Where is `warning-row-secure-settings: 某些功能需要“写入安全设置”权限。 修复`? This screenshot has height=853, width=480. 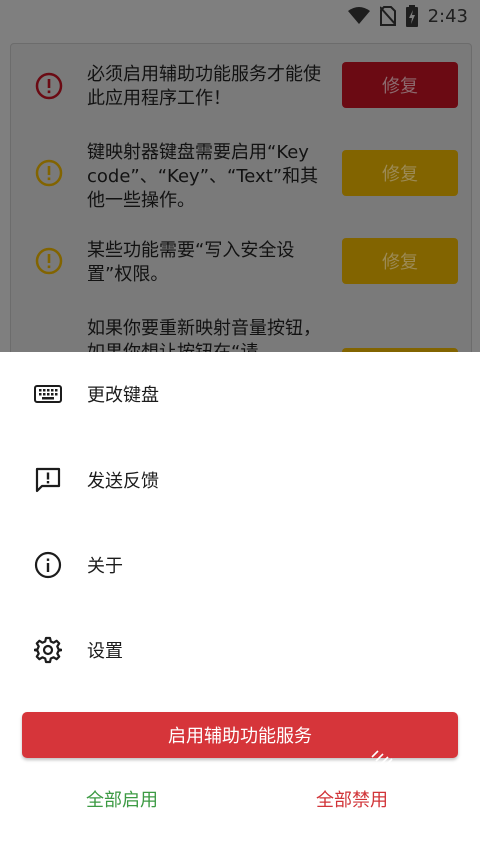 warning-row-secure-settings: 某些功能需要“写入安全设置”权限。 修复 is located at coordinates (241, 264).